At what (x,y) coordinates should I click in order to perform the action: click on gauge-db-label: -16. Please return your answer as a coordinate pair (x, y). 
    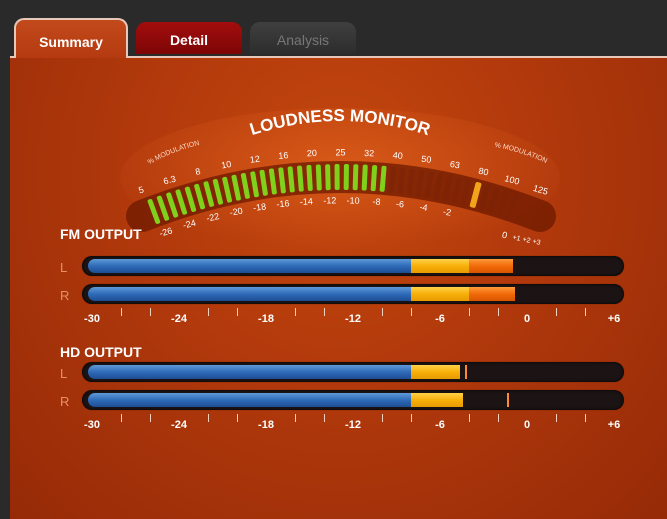
    Looking at the image, I should click on (283, 203).